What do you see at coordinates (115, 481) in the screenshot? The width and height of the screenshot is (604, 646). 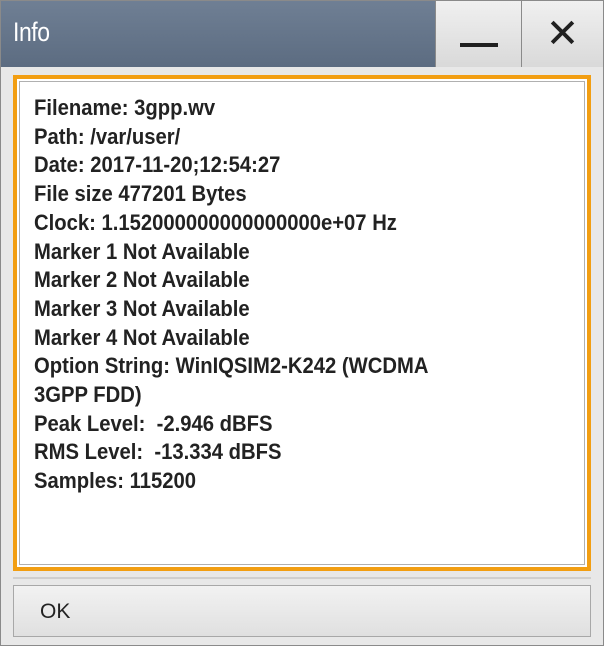 I see `info-line-samples: Samples: 115200` at bounding box center [115, 481].